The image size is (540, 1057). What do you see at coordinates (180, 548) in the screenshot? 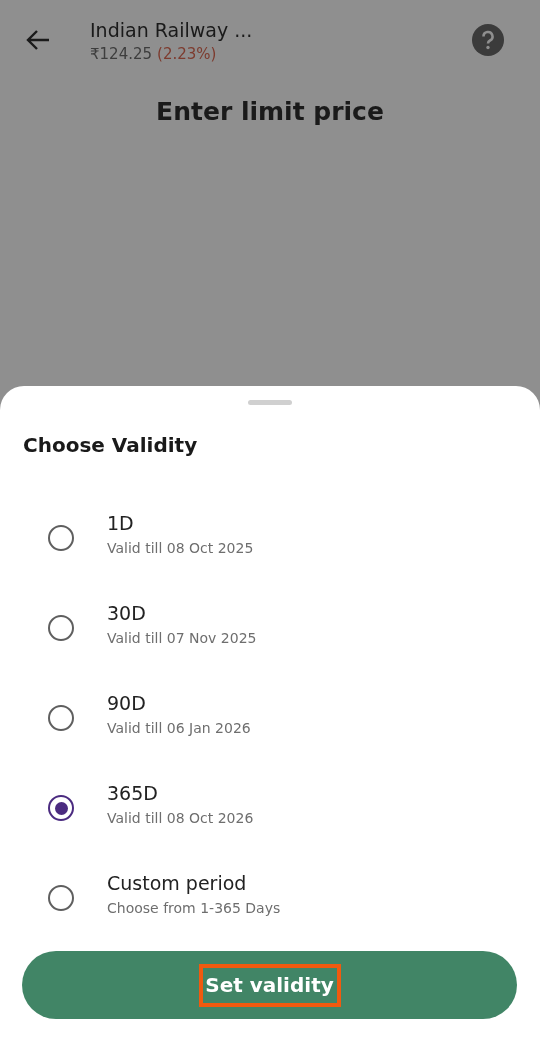
I see `option-sublabel: Valid till 08 Oct 2025` at bounding box center [180, 548].